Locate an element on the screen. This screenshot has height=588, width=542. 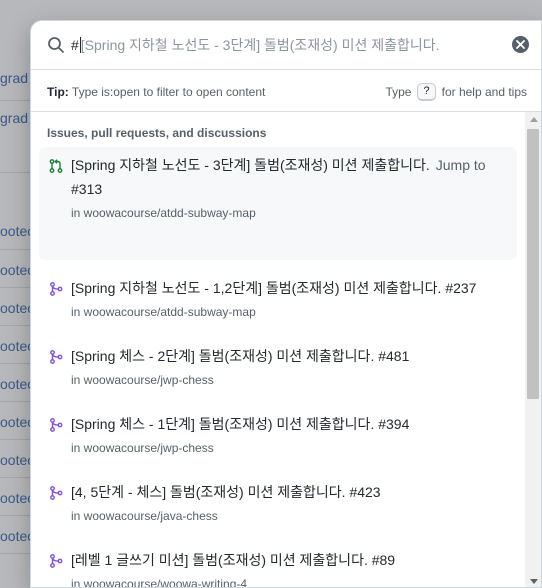
result-number: #89 is located at coordinates (383, 560).